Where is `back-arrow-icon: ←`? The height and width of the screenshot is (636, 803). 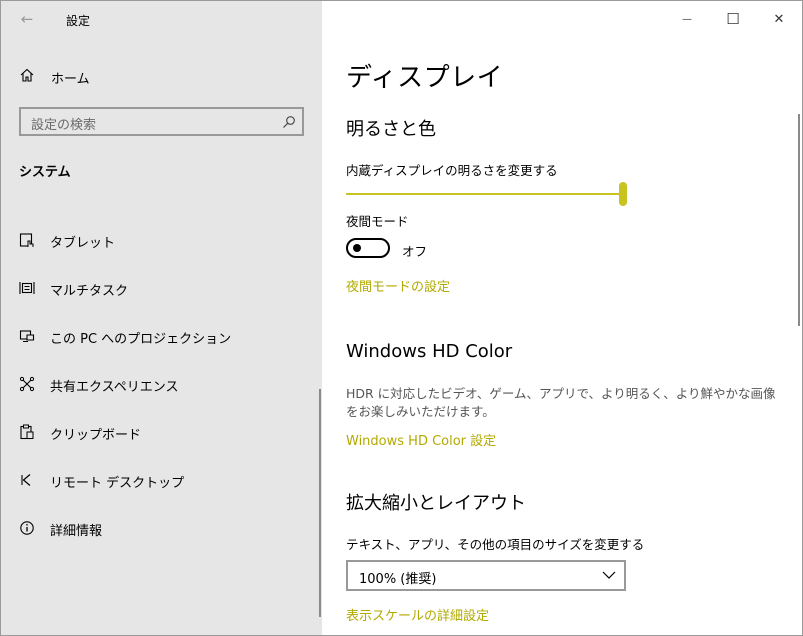
back-arrow-icon: ← is located at coordinates (27, 19).